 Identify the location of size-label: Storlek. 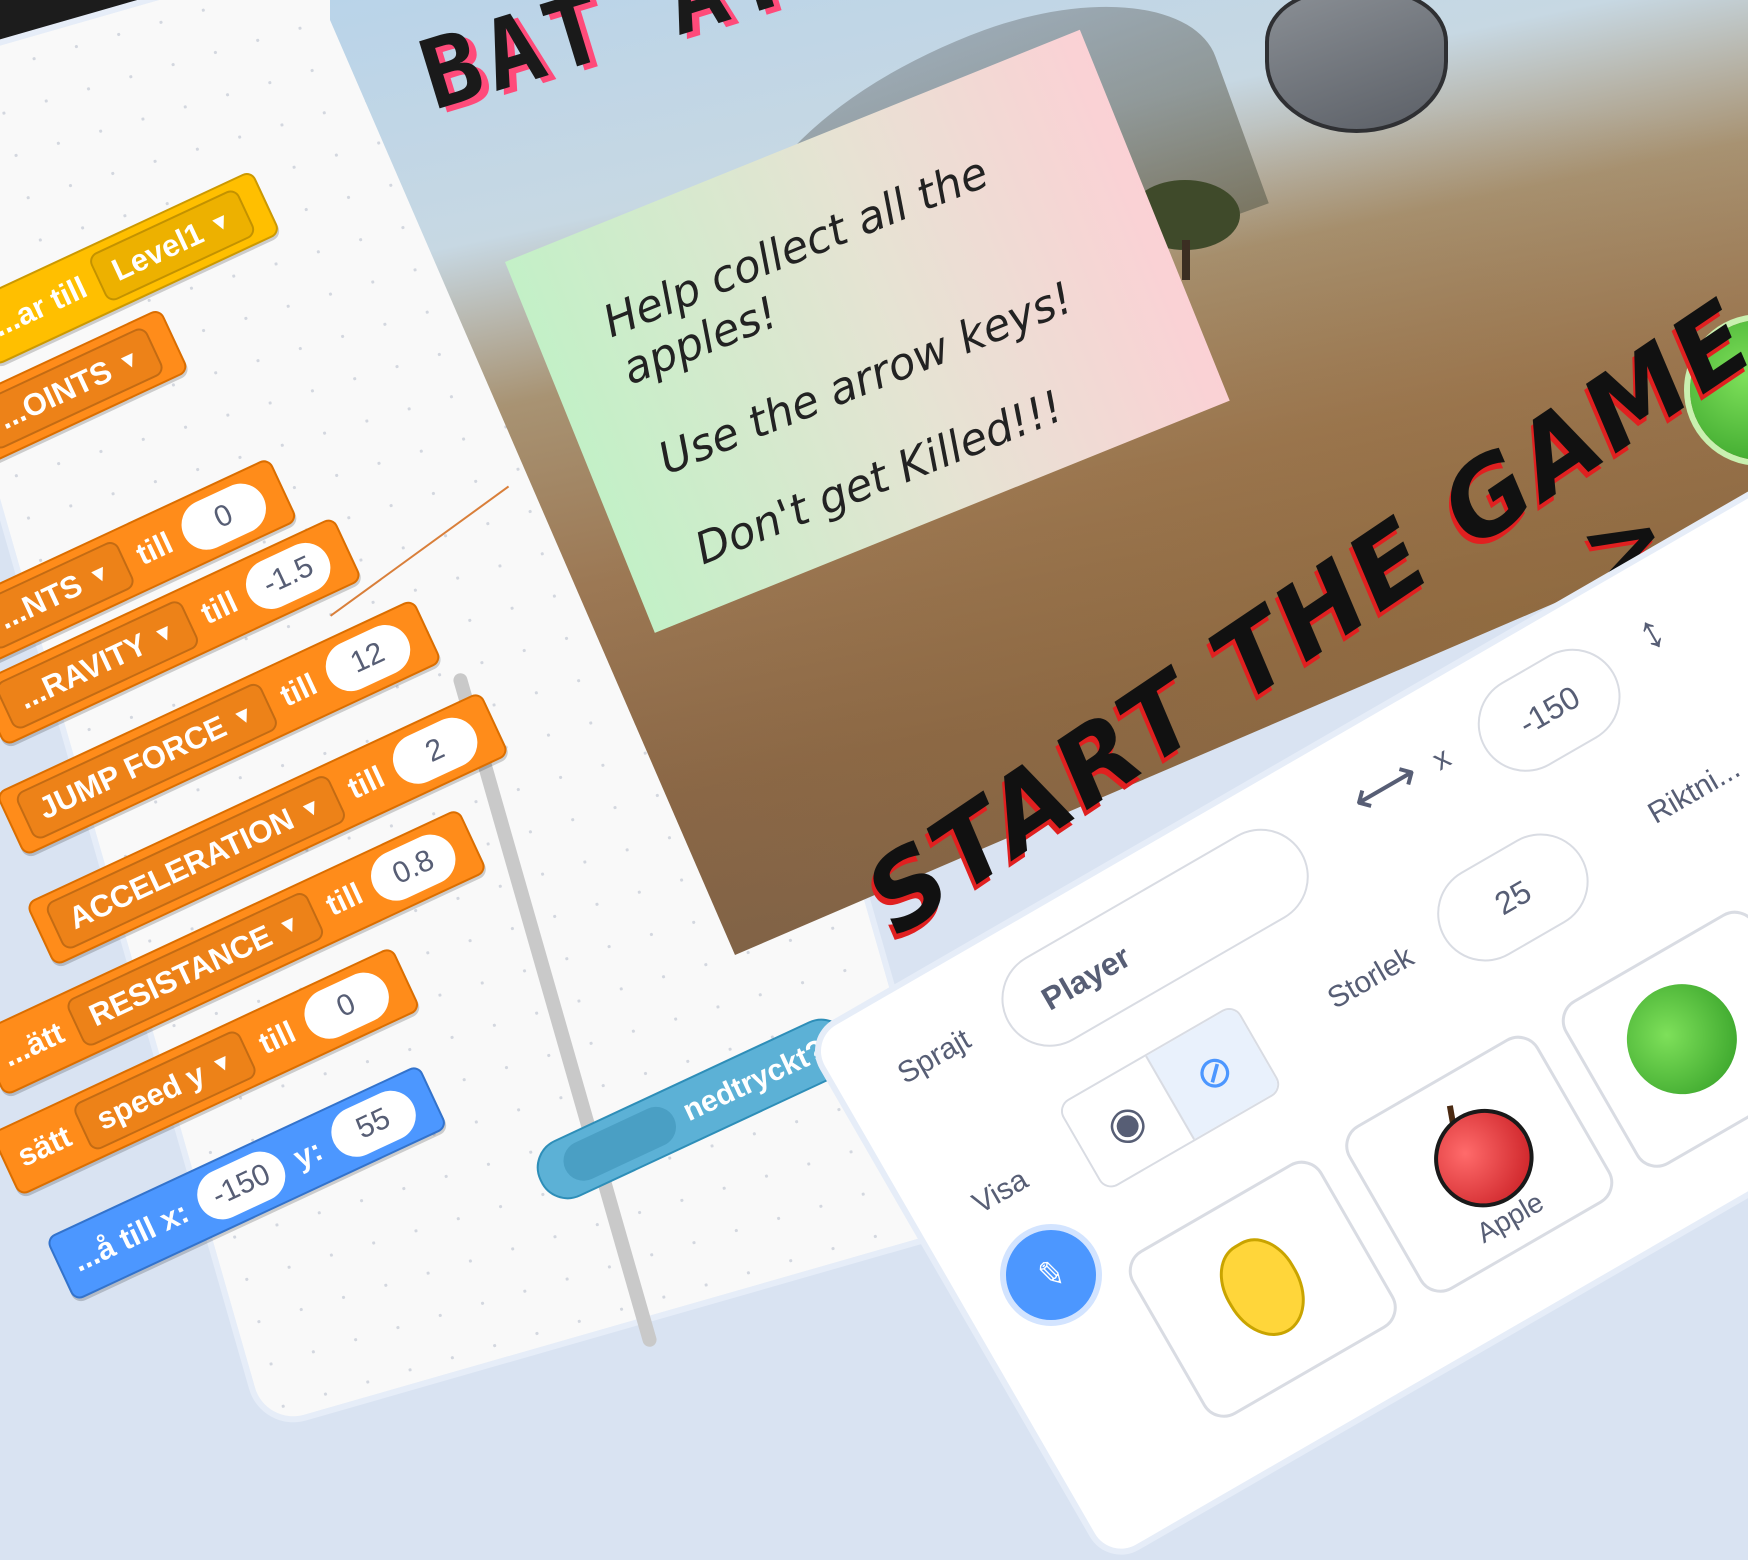
(1371, 978).